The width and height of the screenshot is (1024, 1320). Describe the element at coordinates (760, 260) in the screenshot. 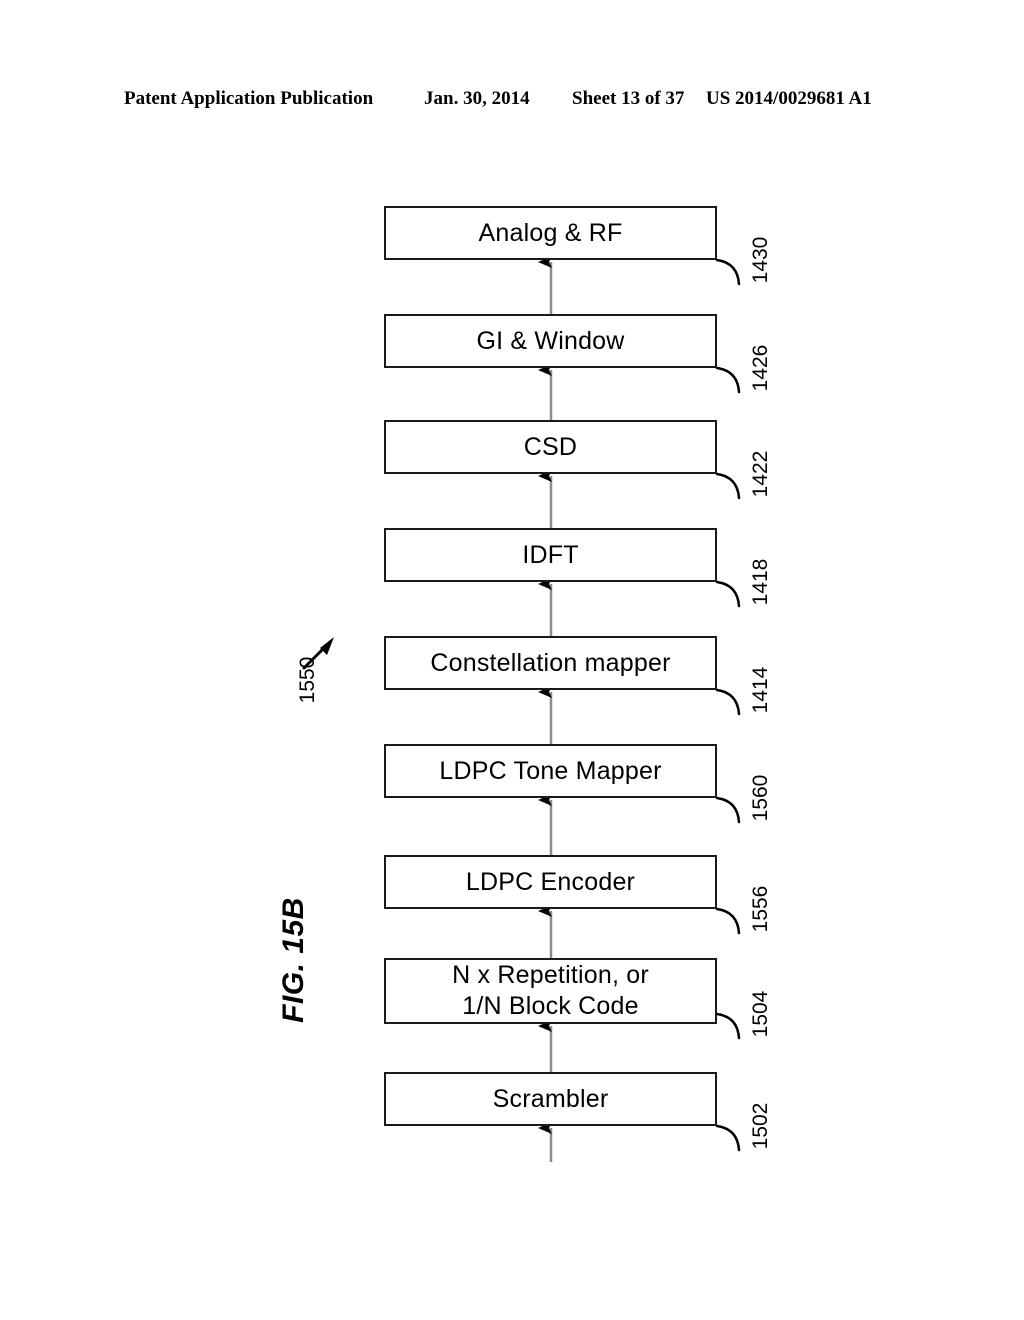

I see `reference-numeral-1430: 1430` at that location.